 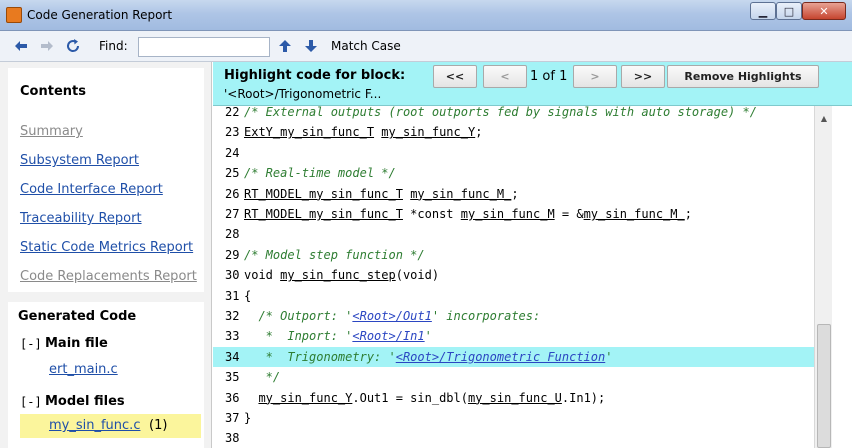 What do you see at coordinates (320, 356) in the screenshot?
I see `code-comment: * Trigonometry: '` at bounding box center [320, 356].